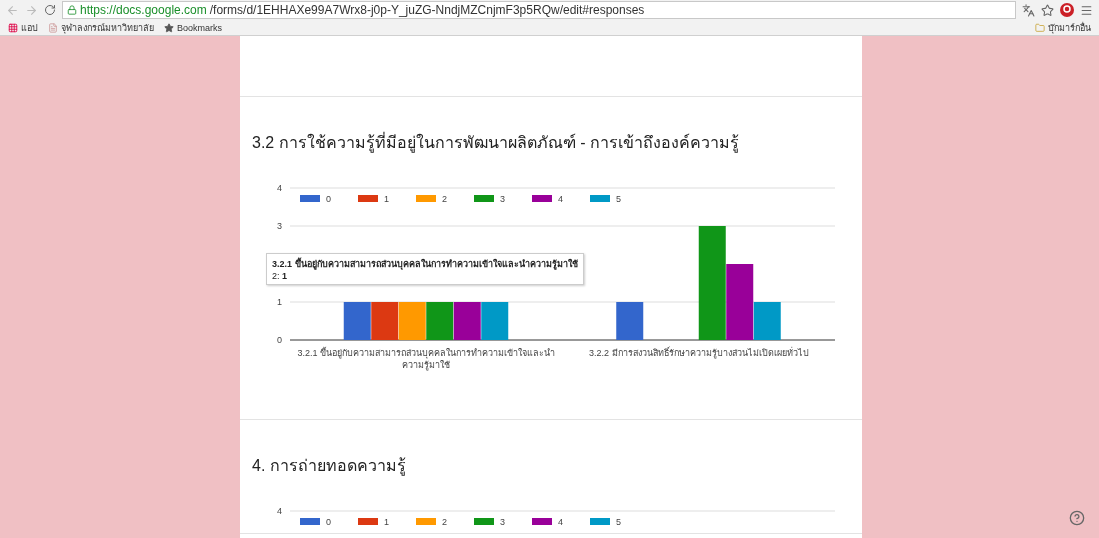 This screenshot has width=1099, height=538. I want to click on tooltip-title: 3.2.1 ขึ้นอยู่กับความสามารถส่วนบุคคลในการทำความเข้าใจและนำความรู้มาใช้, so click(425, 264).